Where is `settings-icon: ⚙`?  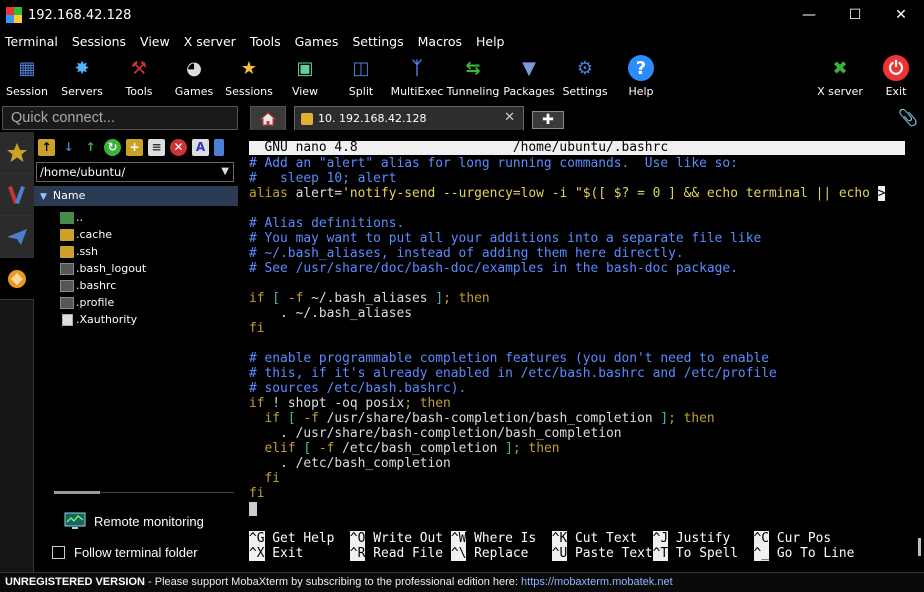
settings-icon: ⚙ is located at coordinates (585, 68).